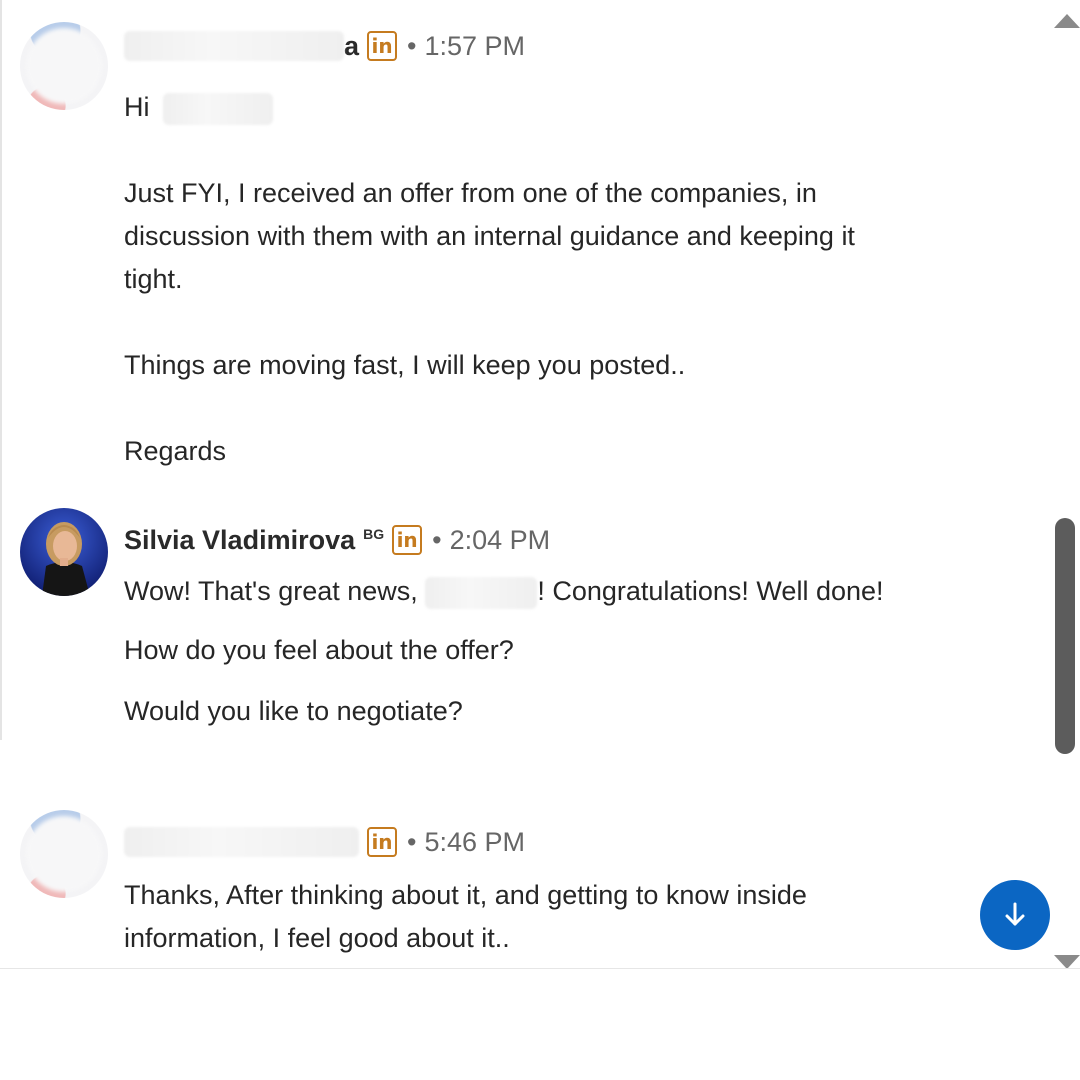 The height and width of the screenshot is (1080, 1080). I want to click on jump-to-latest-button, so click(1015, 915).